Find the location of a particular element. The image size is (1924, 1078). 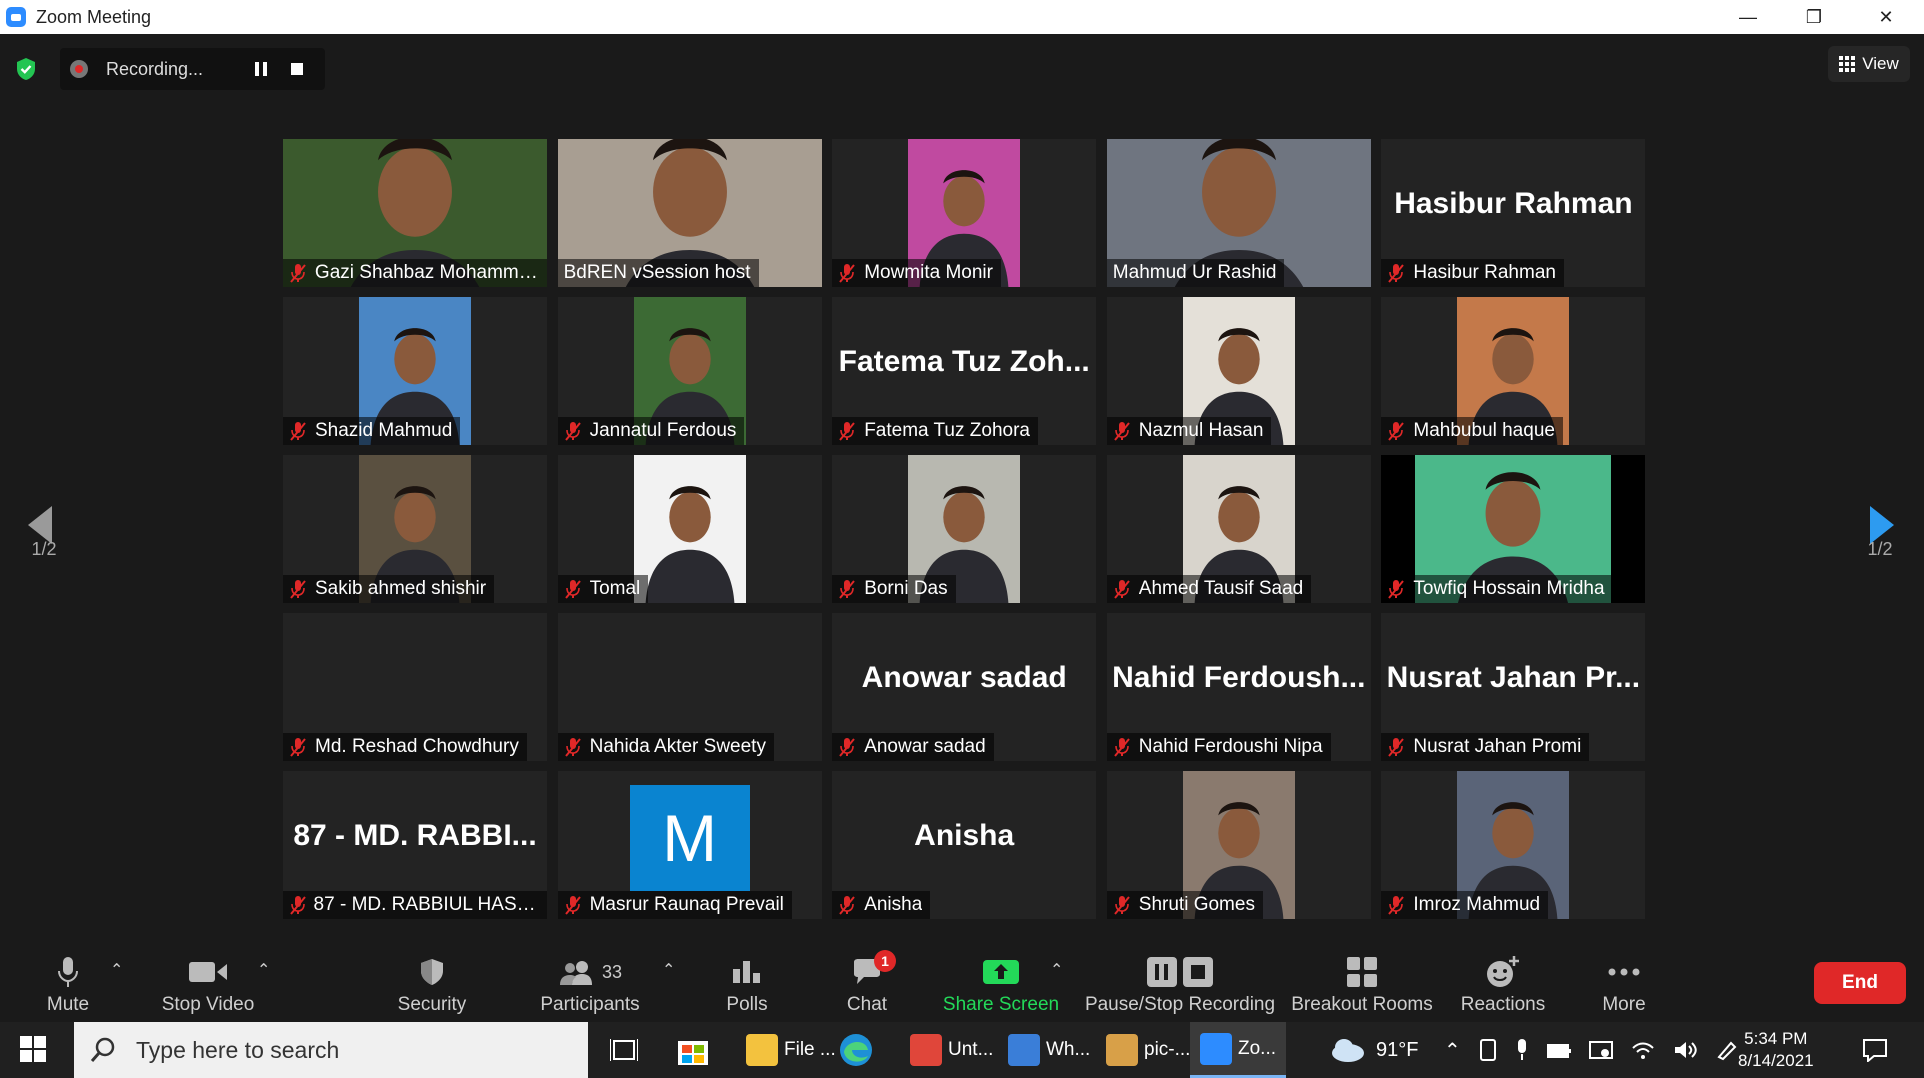

pause-stop-recording-button: Pause/Stop Recording is located at coordinates (1180, 987).